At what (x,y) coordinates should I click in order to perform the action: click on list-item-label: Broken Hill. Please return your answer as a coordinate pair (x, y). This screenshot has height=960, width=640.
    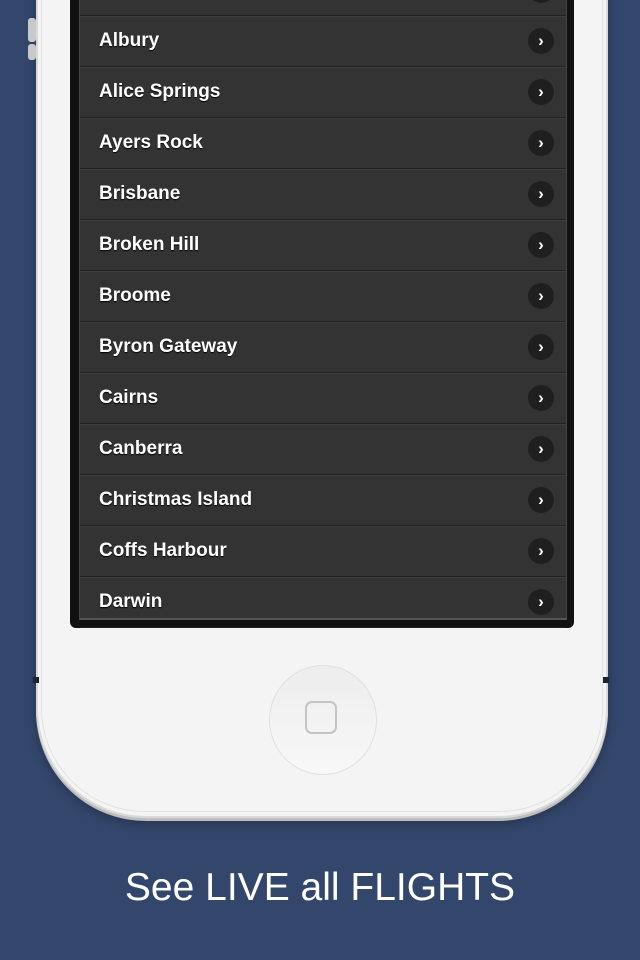
    Looking at the image, I should click on (149, 244).